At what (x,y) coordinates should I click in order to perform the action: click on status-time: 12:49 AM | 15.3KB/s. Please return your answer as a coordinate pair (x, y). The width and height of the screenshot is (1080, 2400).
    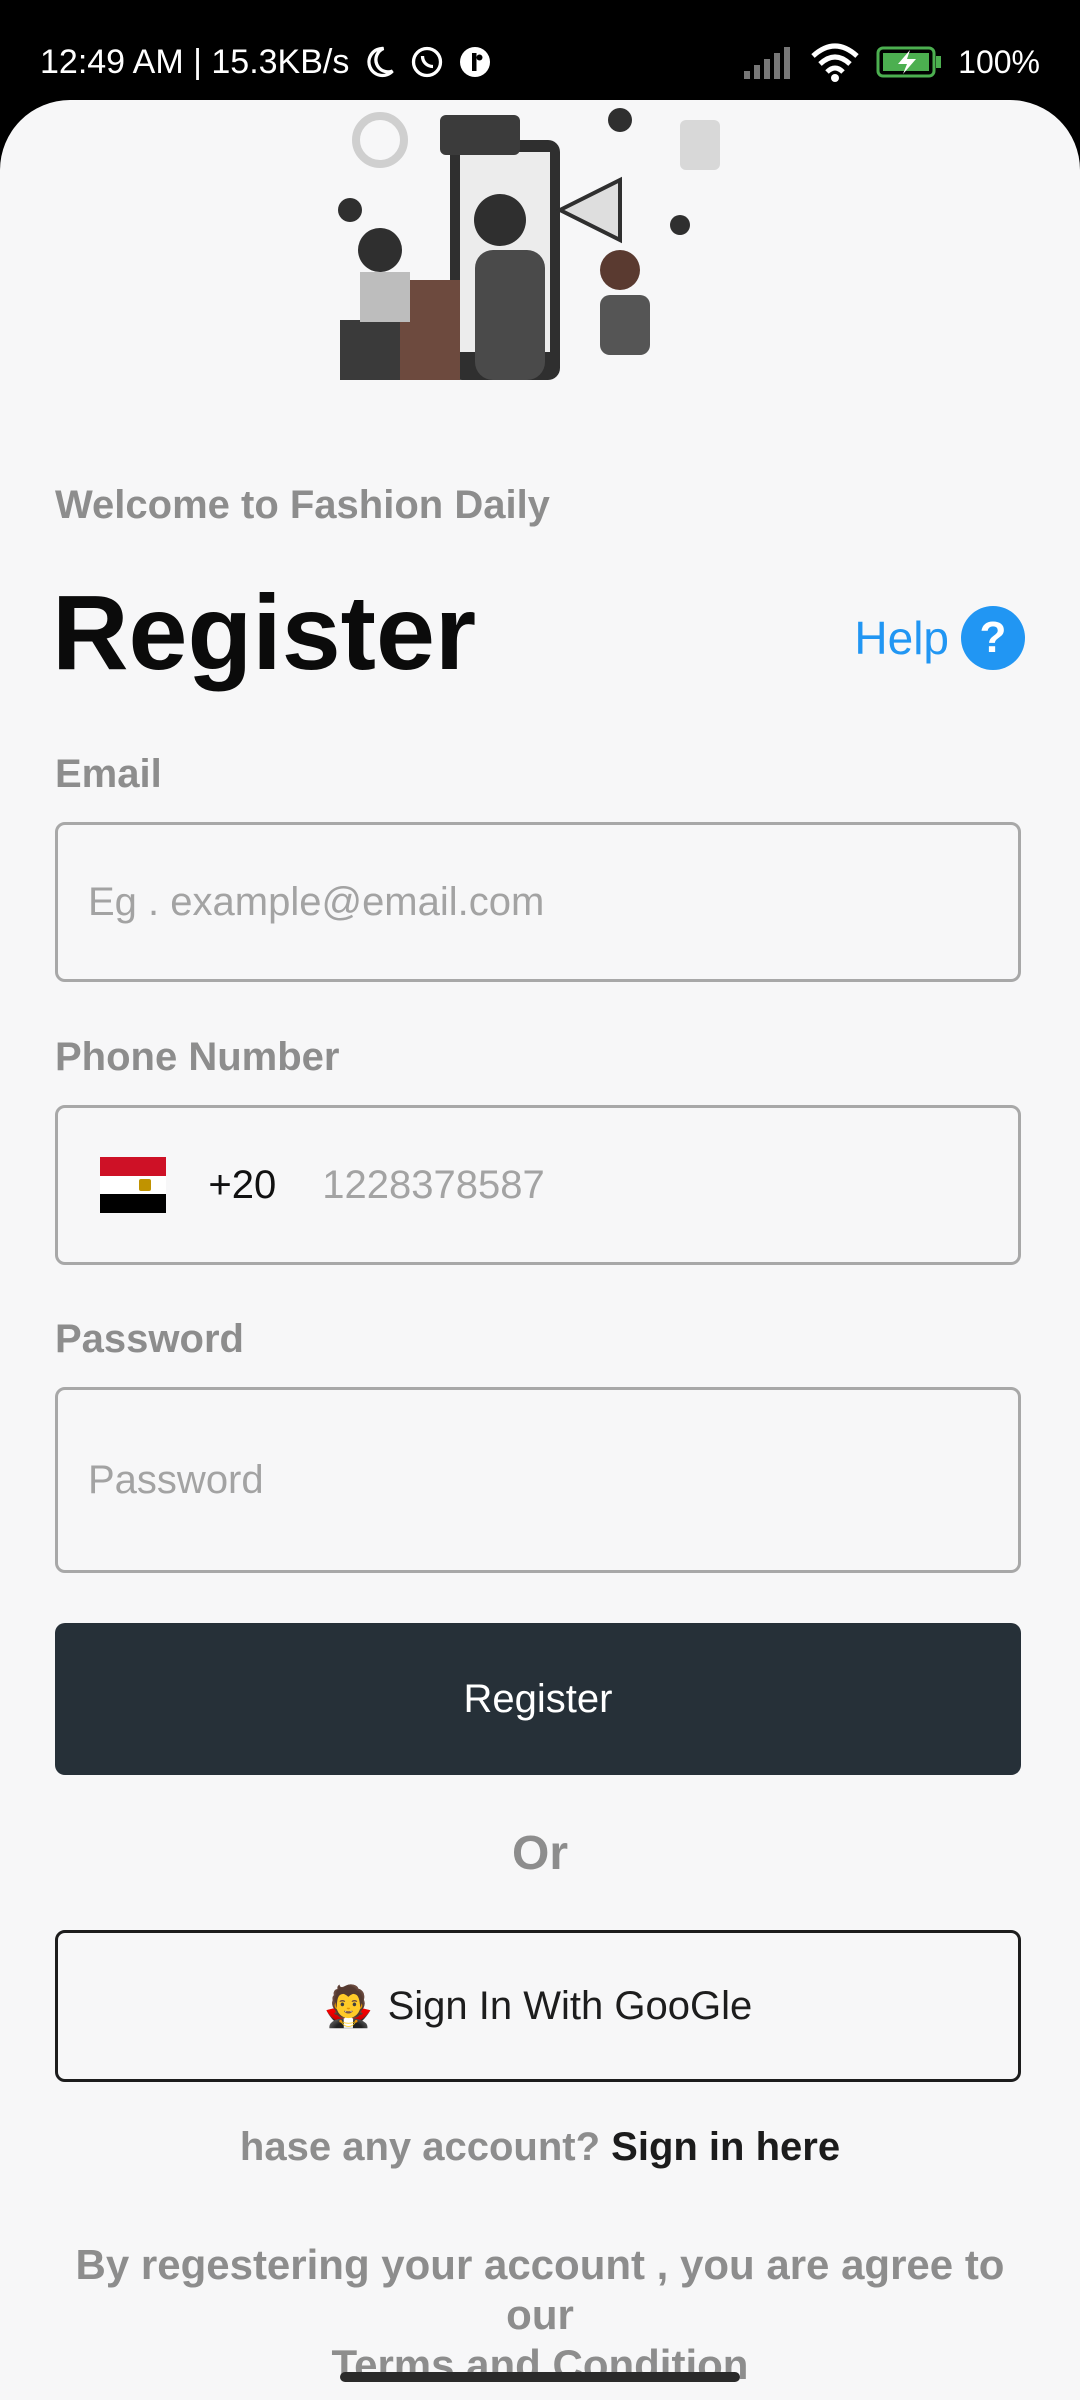
    Looking at the image, I should click on (195, 62).